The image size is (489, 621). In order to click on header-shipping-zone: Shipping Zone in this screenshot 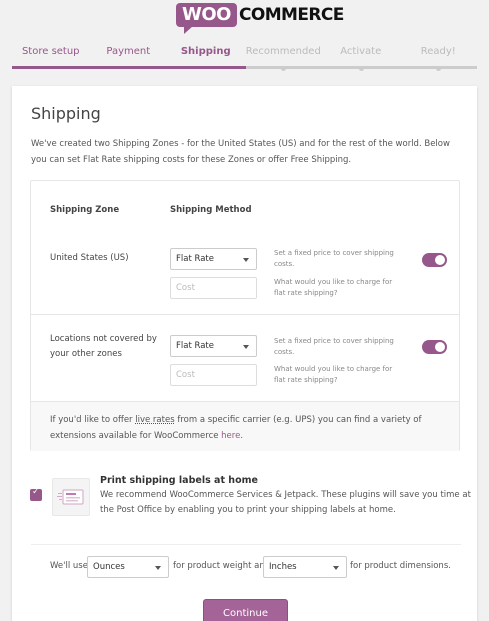, I will do `click(85, 210)`.